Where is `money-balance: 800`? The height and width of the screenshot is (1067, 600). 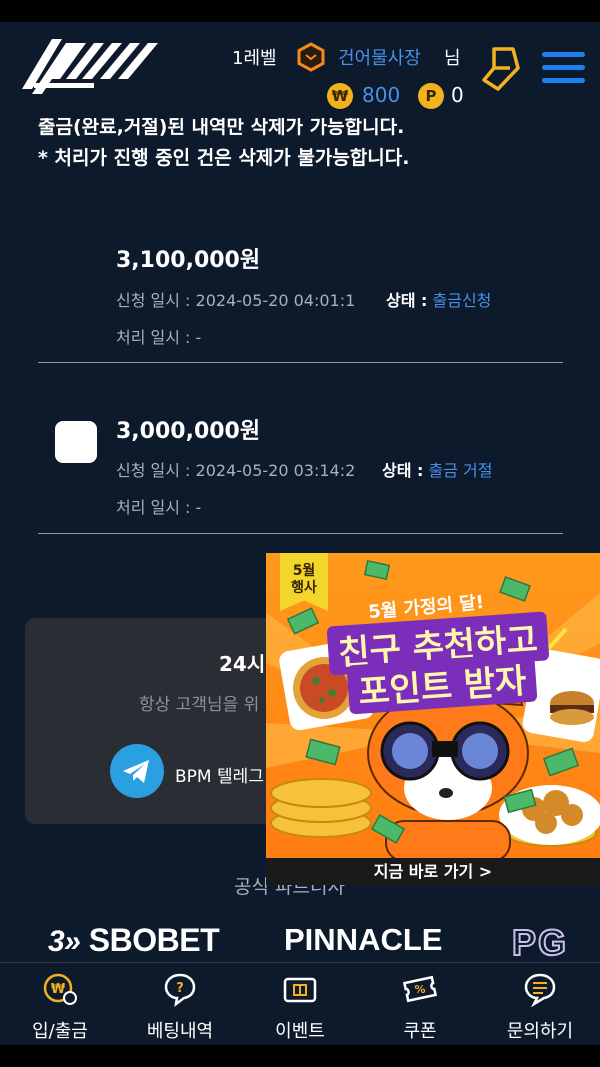 money-balance: 800 is located at coordinates (381, 95).